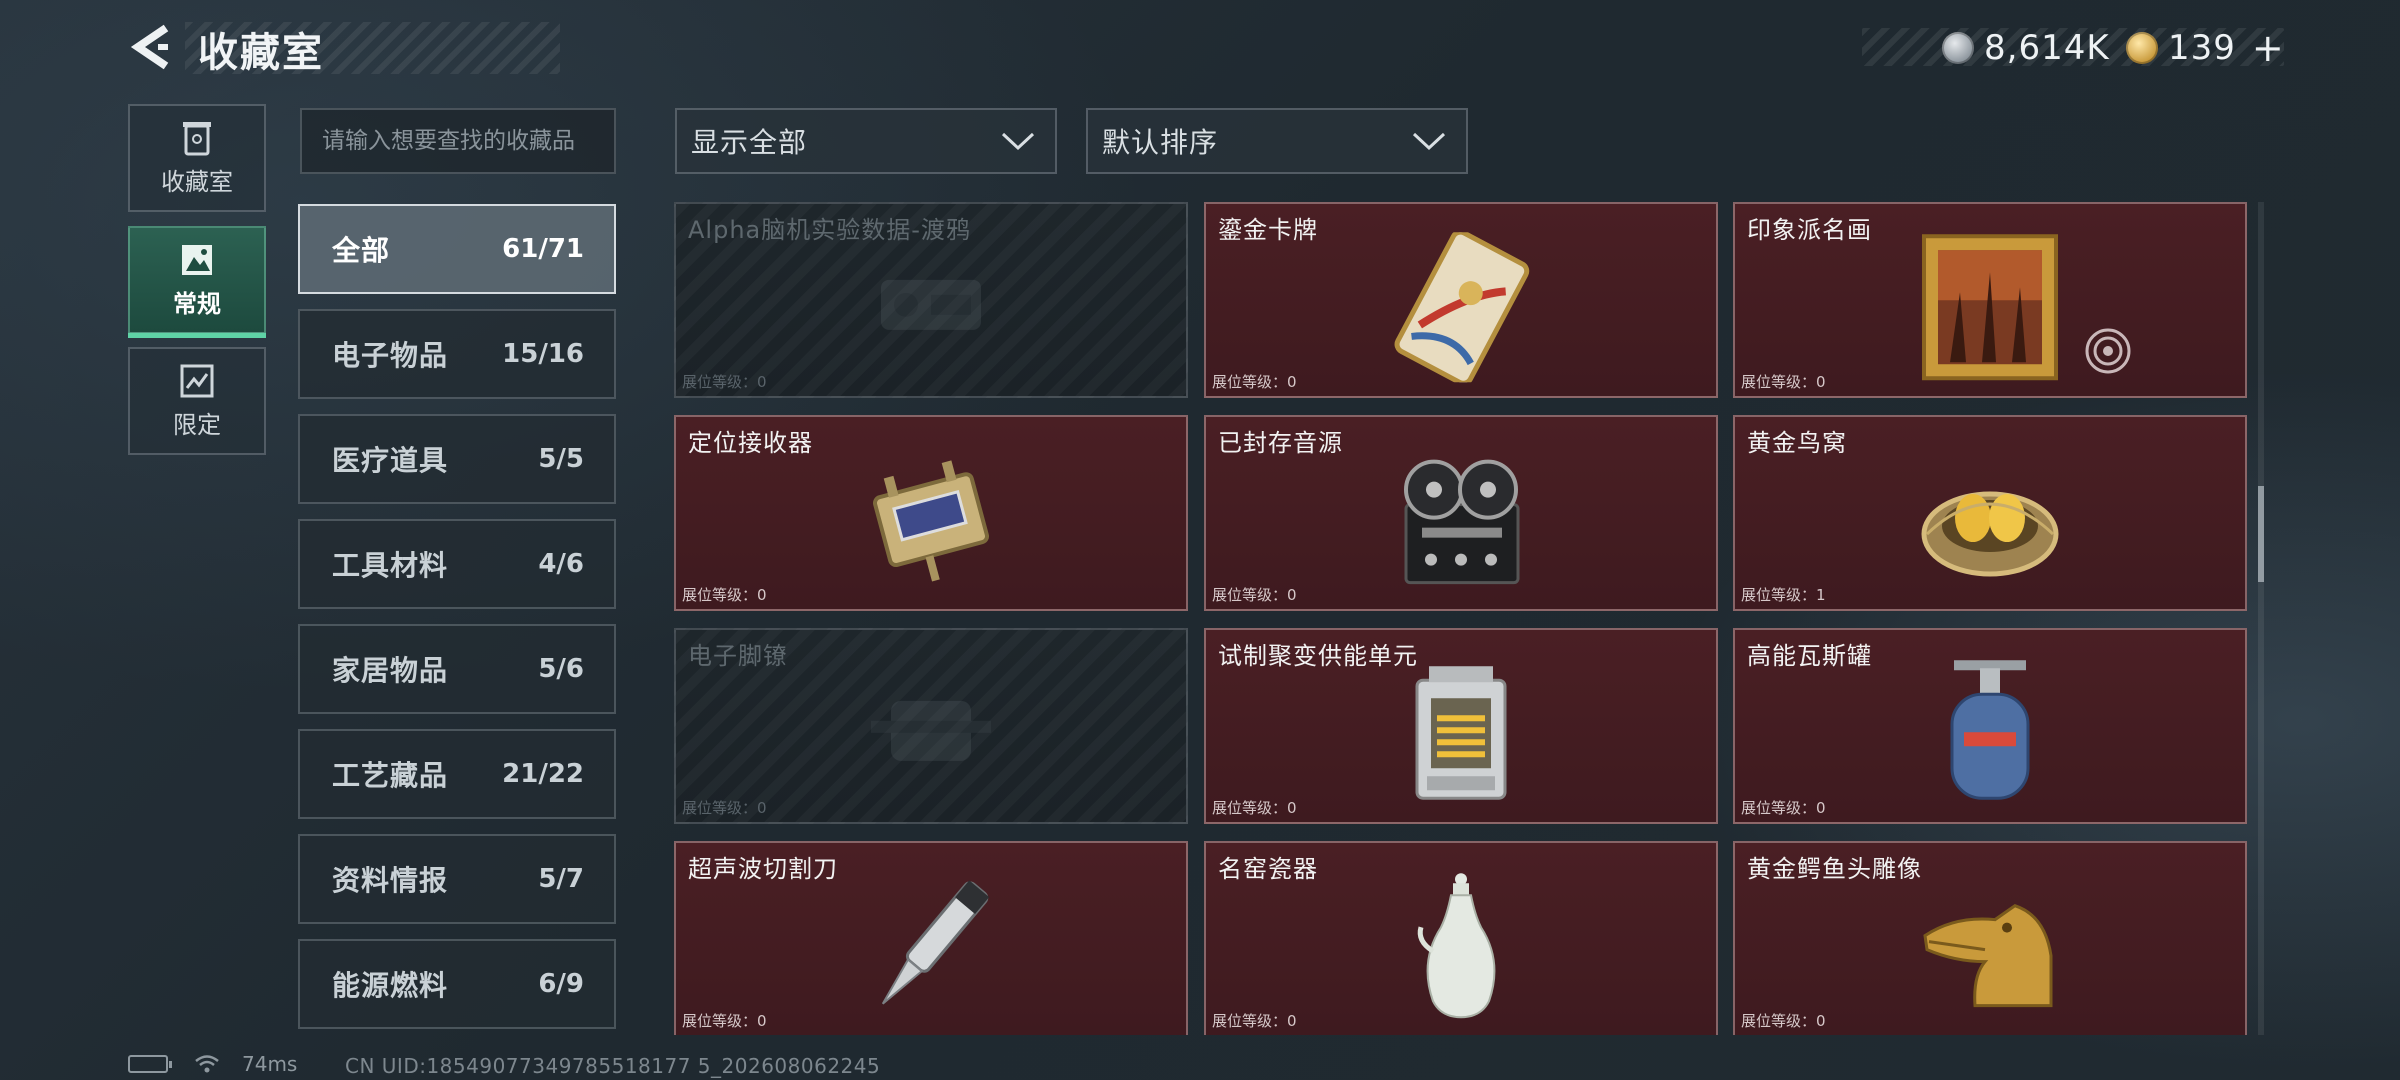 This screenshot has width=2400, height=1080. Describe the element at coordinates (2202, 48) in the screenshot. I see `gold-amount: 139` at that location.